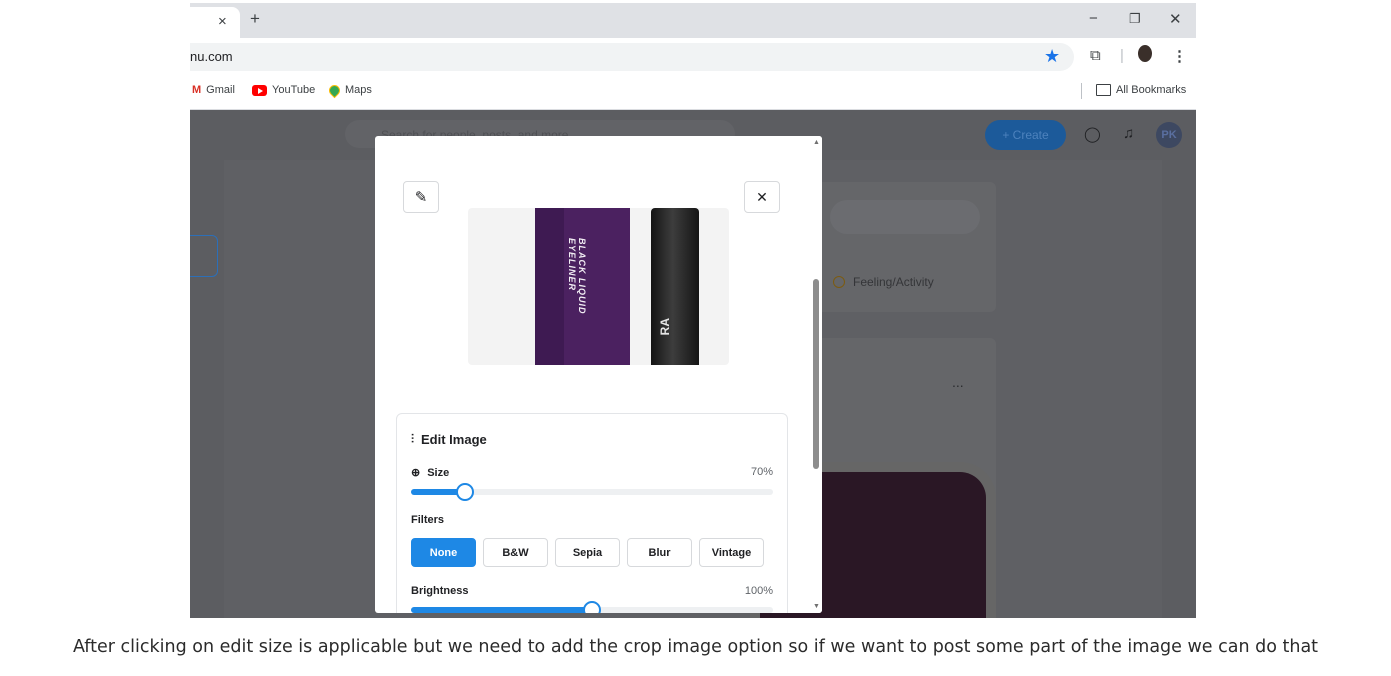 Image resolution: width=1391 pixels, height=676 pixels. I want to click on filter-sepia-button: Sepia, so click(587, 552).